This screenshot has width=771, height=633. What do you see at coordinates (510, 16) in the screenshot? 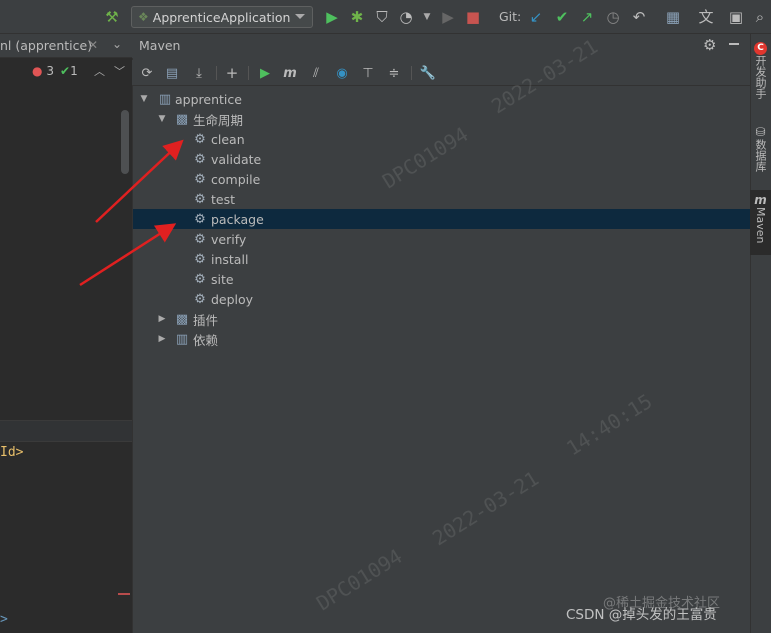
I see `git-label: Git:` at bounding box center [510, 16].